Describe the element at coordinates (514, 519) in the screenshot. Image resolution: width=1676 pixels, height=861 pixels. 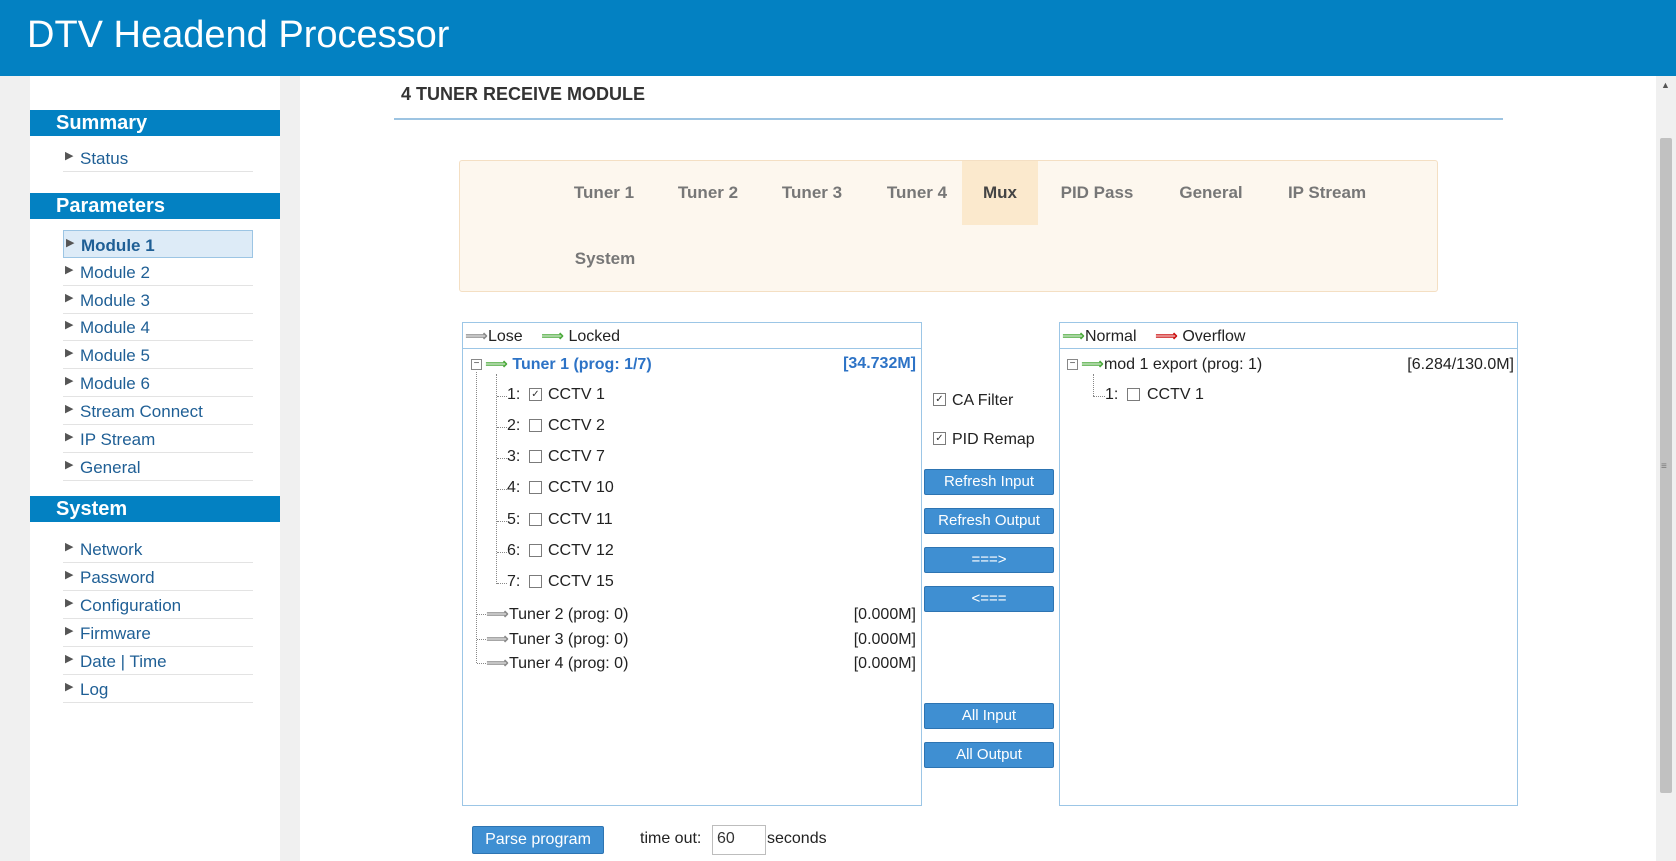
I see `program-row: 5:` at that location.